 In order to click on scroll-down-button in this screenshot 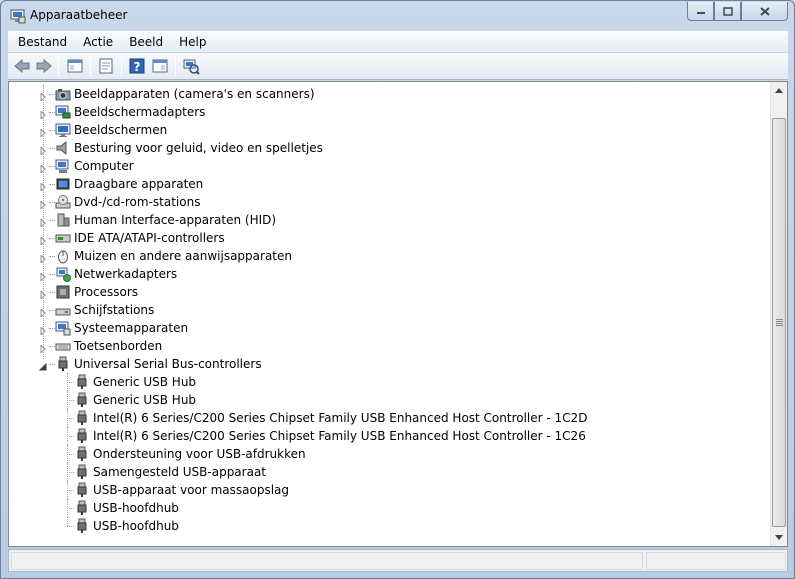, I will do `click(779, 537)`.